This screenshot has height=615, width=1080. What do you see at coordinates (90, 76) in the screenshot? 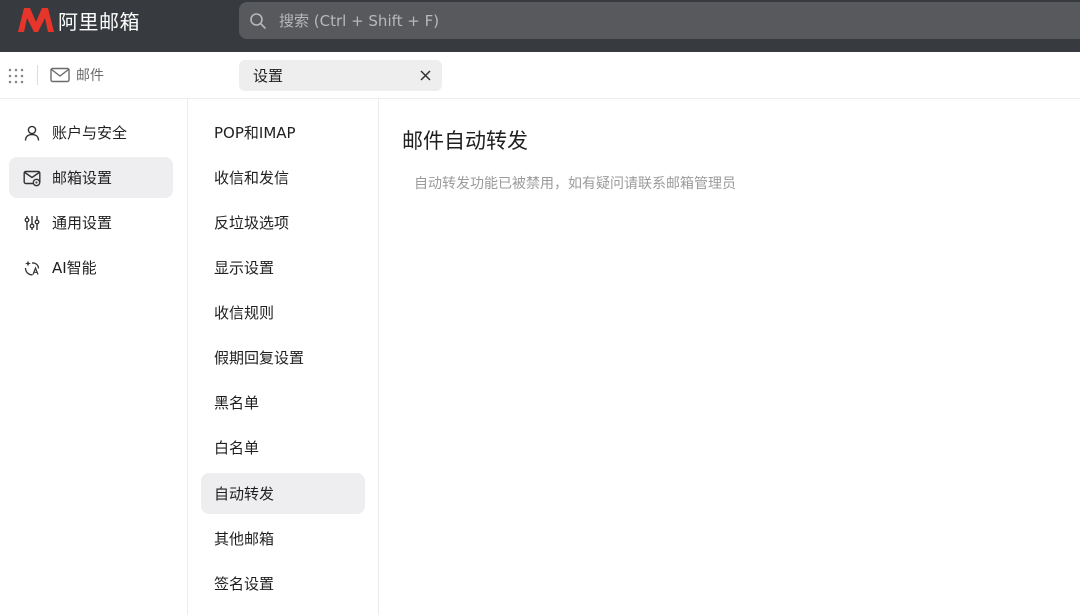
I see `tab-mail-label: 邮件` at bounding box center [90, 76].